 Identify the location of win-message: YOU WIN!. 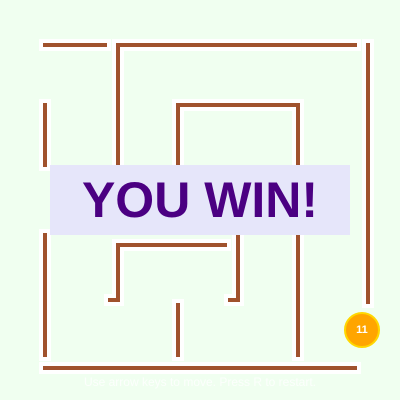
(200, 200).